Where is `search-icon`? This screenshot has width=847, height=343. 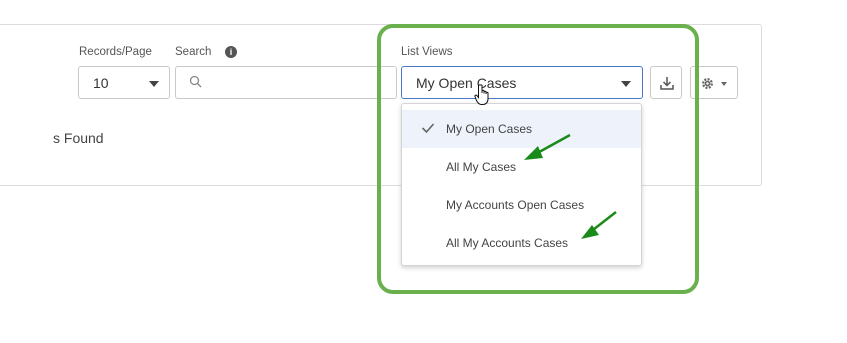
search-icon is located at coordinates (195, 81).